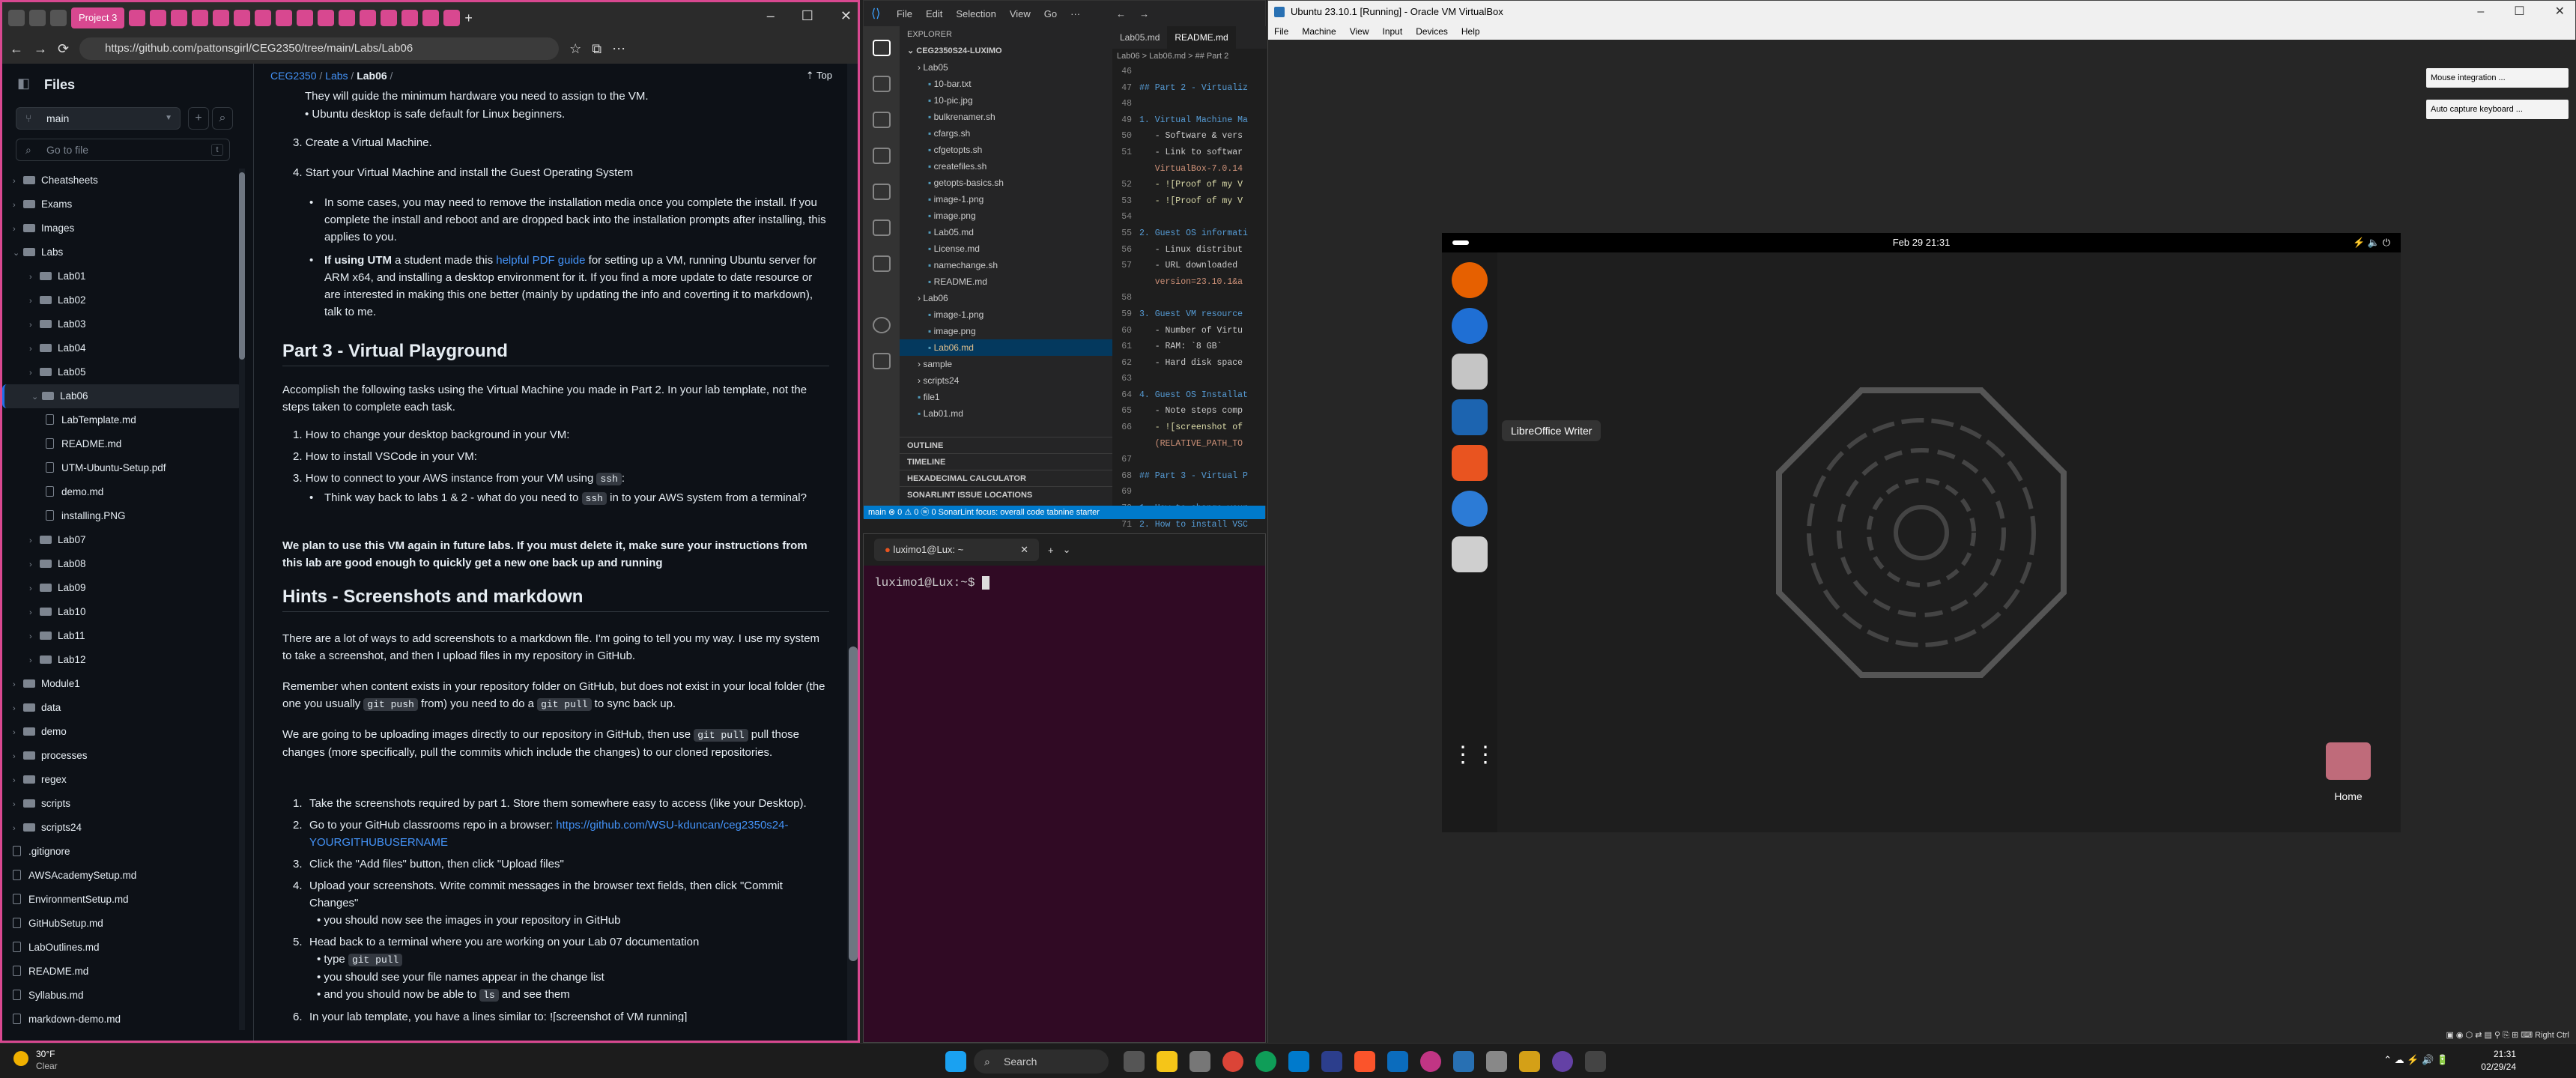  Describe the element at coordinates (1006, 117) in the screenshot. I see `explorer-file: ▪ bulkrenamer.sh` at that location.